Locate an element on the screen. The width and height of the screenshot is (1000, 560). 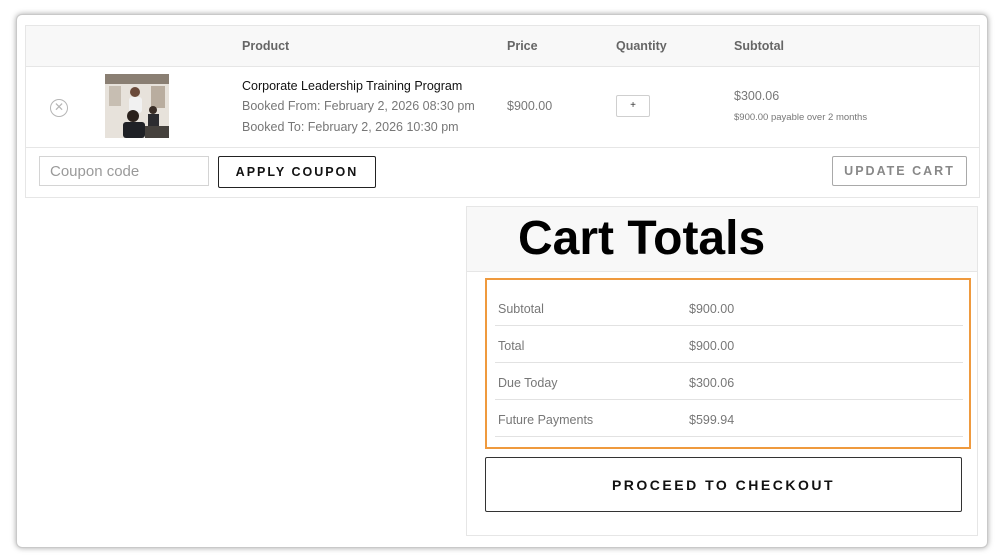
coupon-code-input is located at coordinates (124, 171).